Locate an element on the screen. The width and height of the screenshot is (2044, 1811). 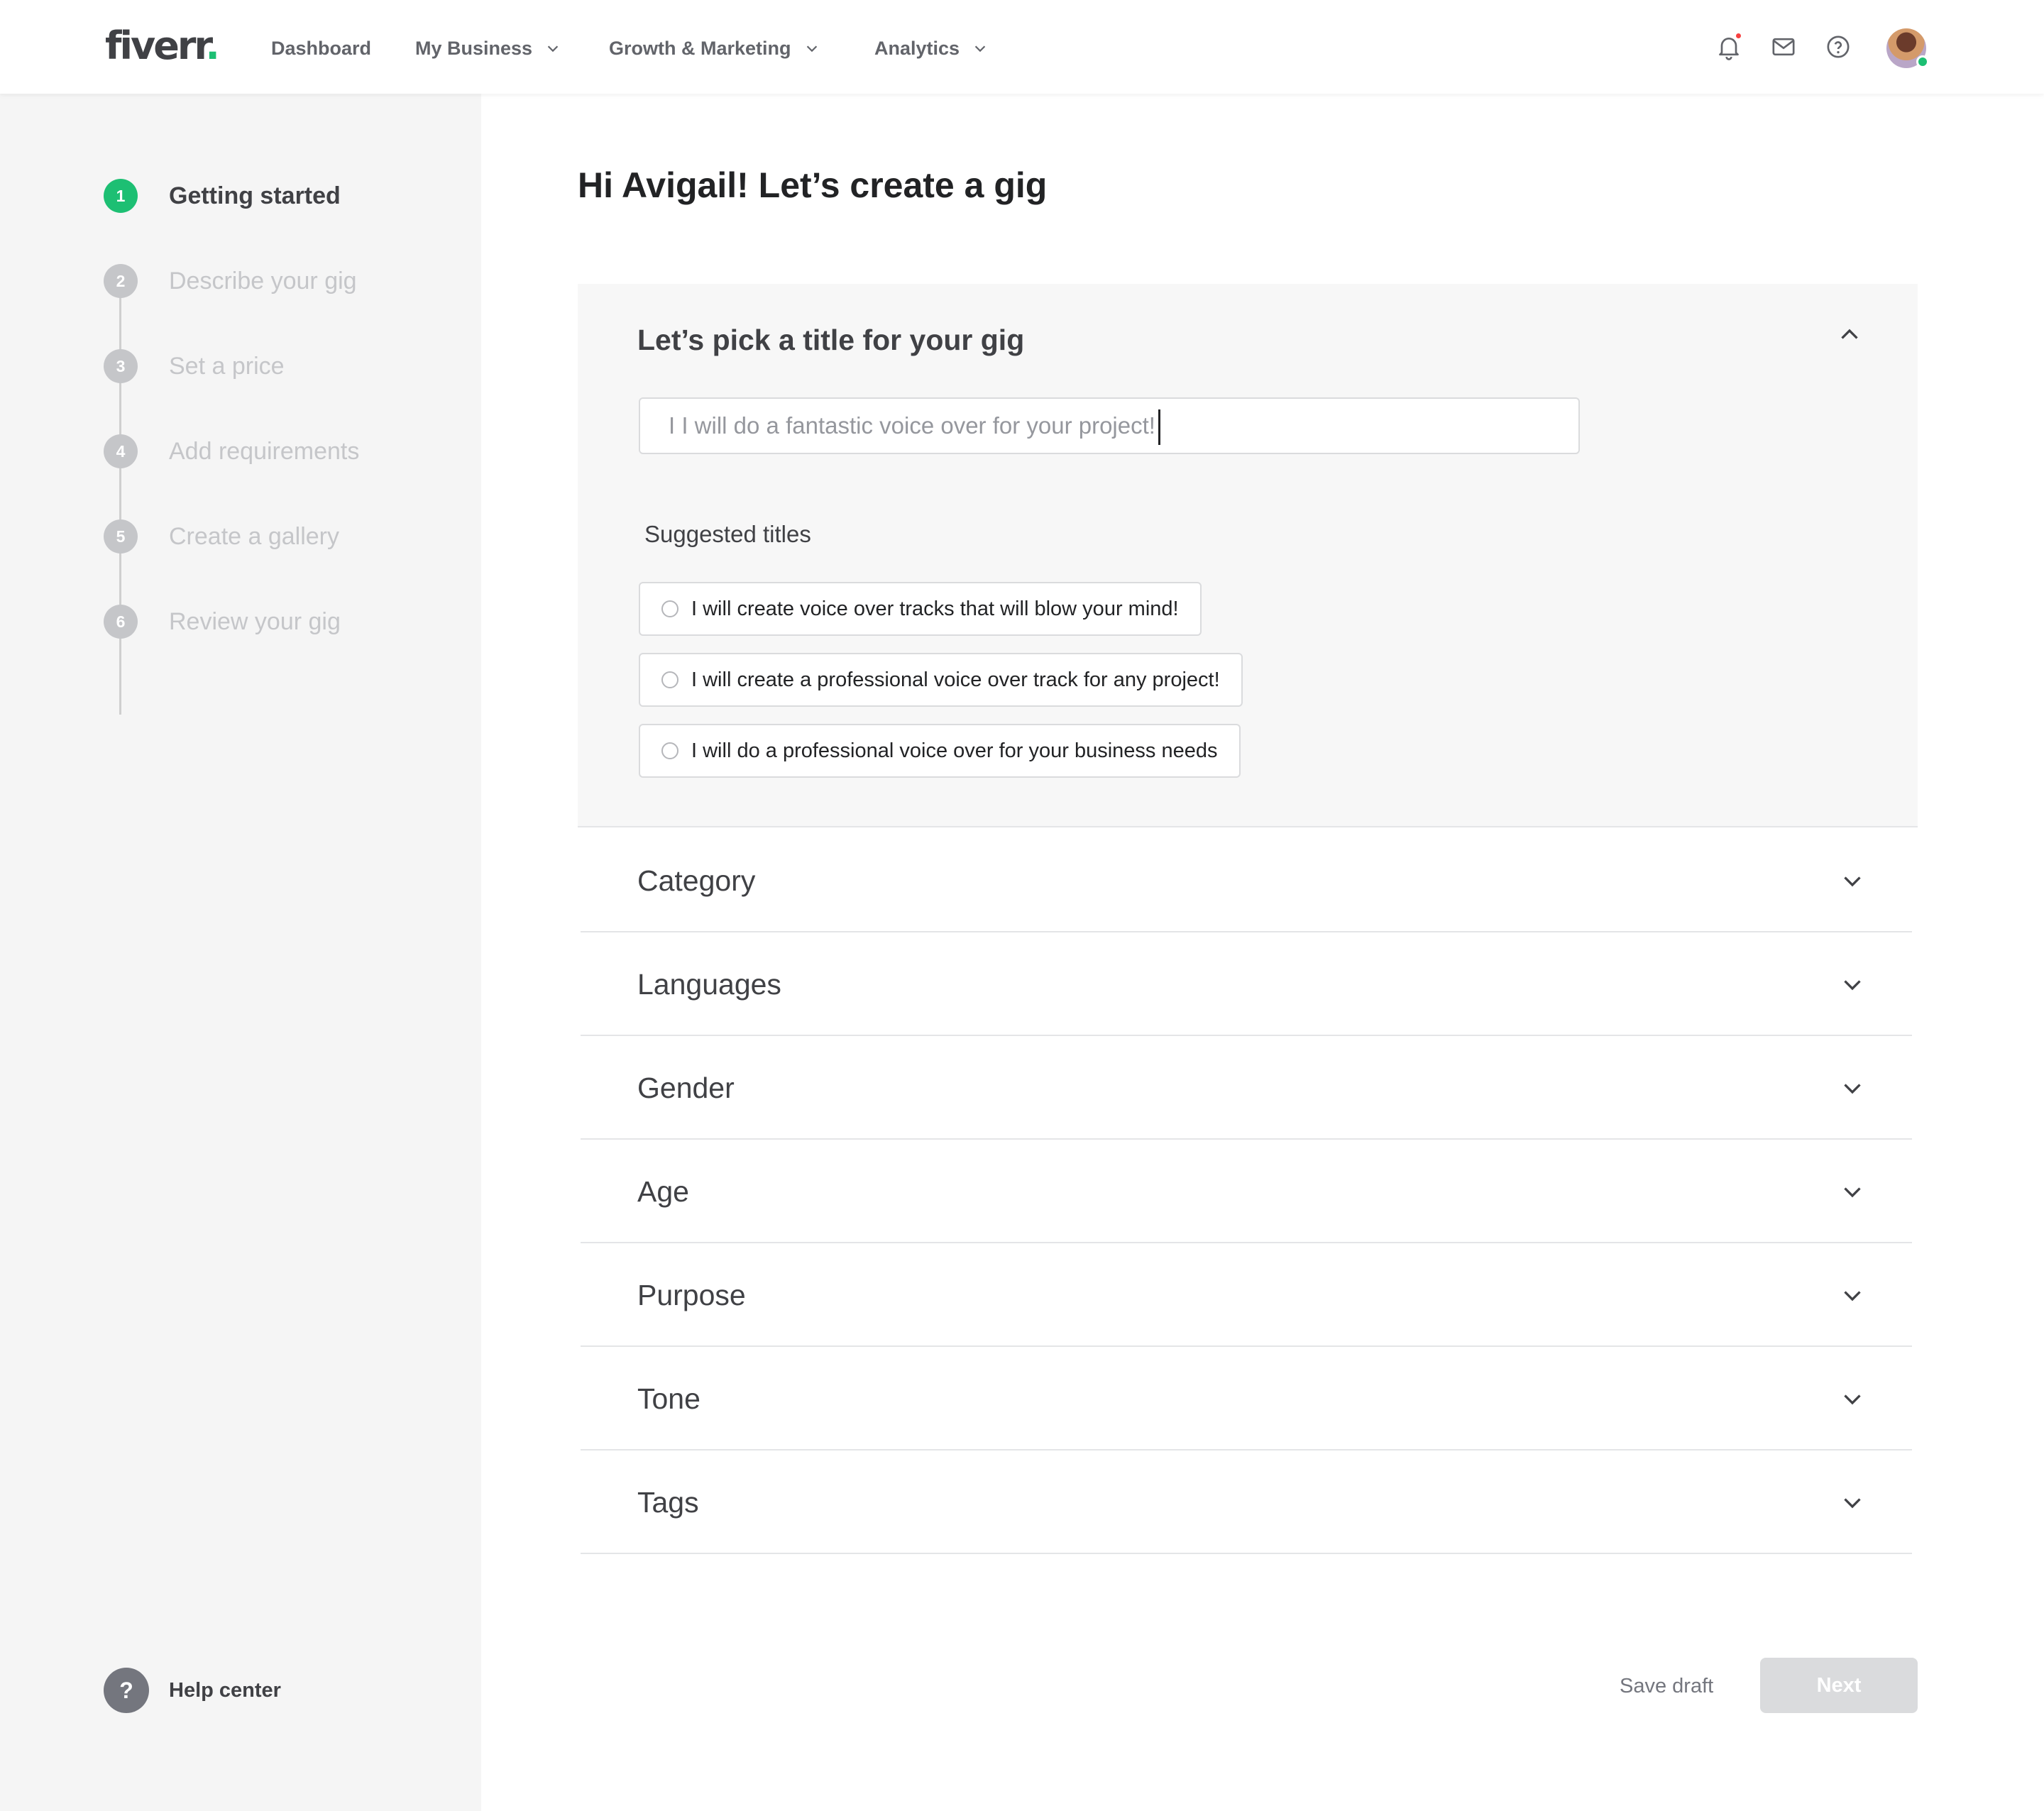
notification-dot is located at coordinates (1738, 36).